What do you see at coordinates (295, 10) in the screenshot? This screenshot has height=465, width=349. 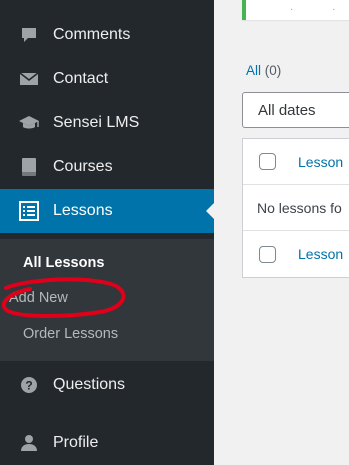 I see `admin-notice: · ·` at bounding box center [295, 10].